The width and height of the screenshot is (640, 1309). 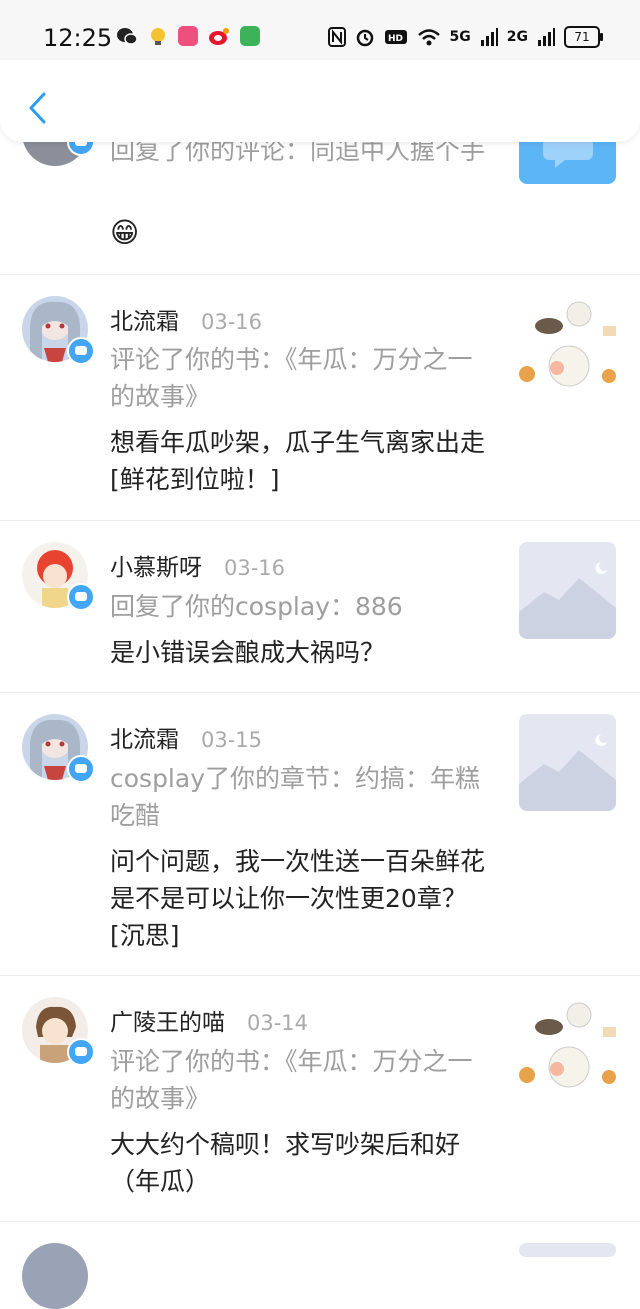 What do you see at coordinates (278, 1023) in the screenshot?
I see `item-date: 03-14` at bounding box center [278, 1023].